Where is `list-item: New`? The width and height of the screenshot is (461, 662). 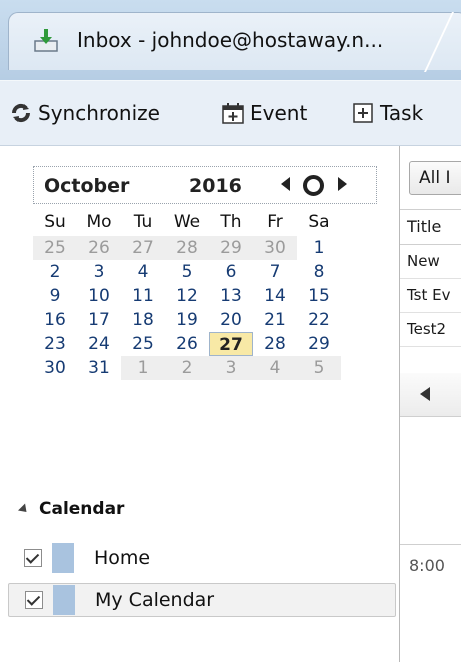
list-item: New is located at coordinates (430, 262).